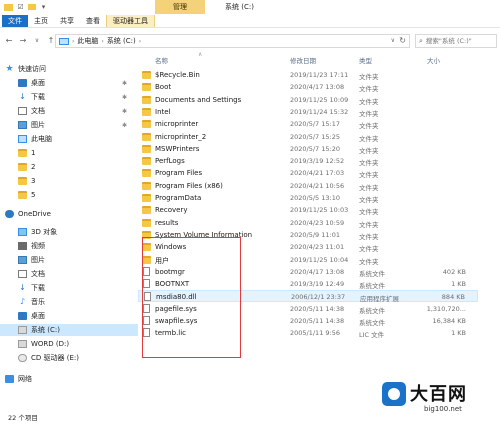  I want to click on file-row: Boot 2020/4/17 13:08 文件夹, so click(308, 87).